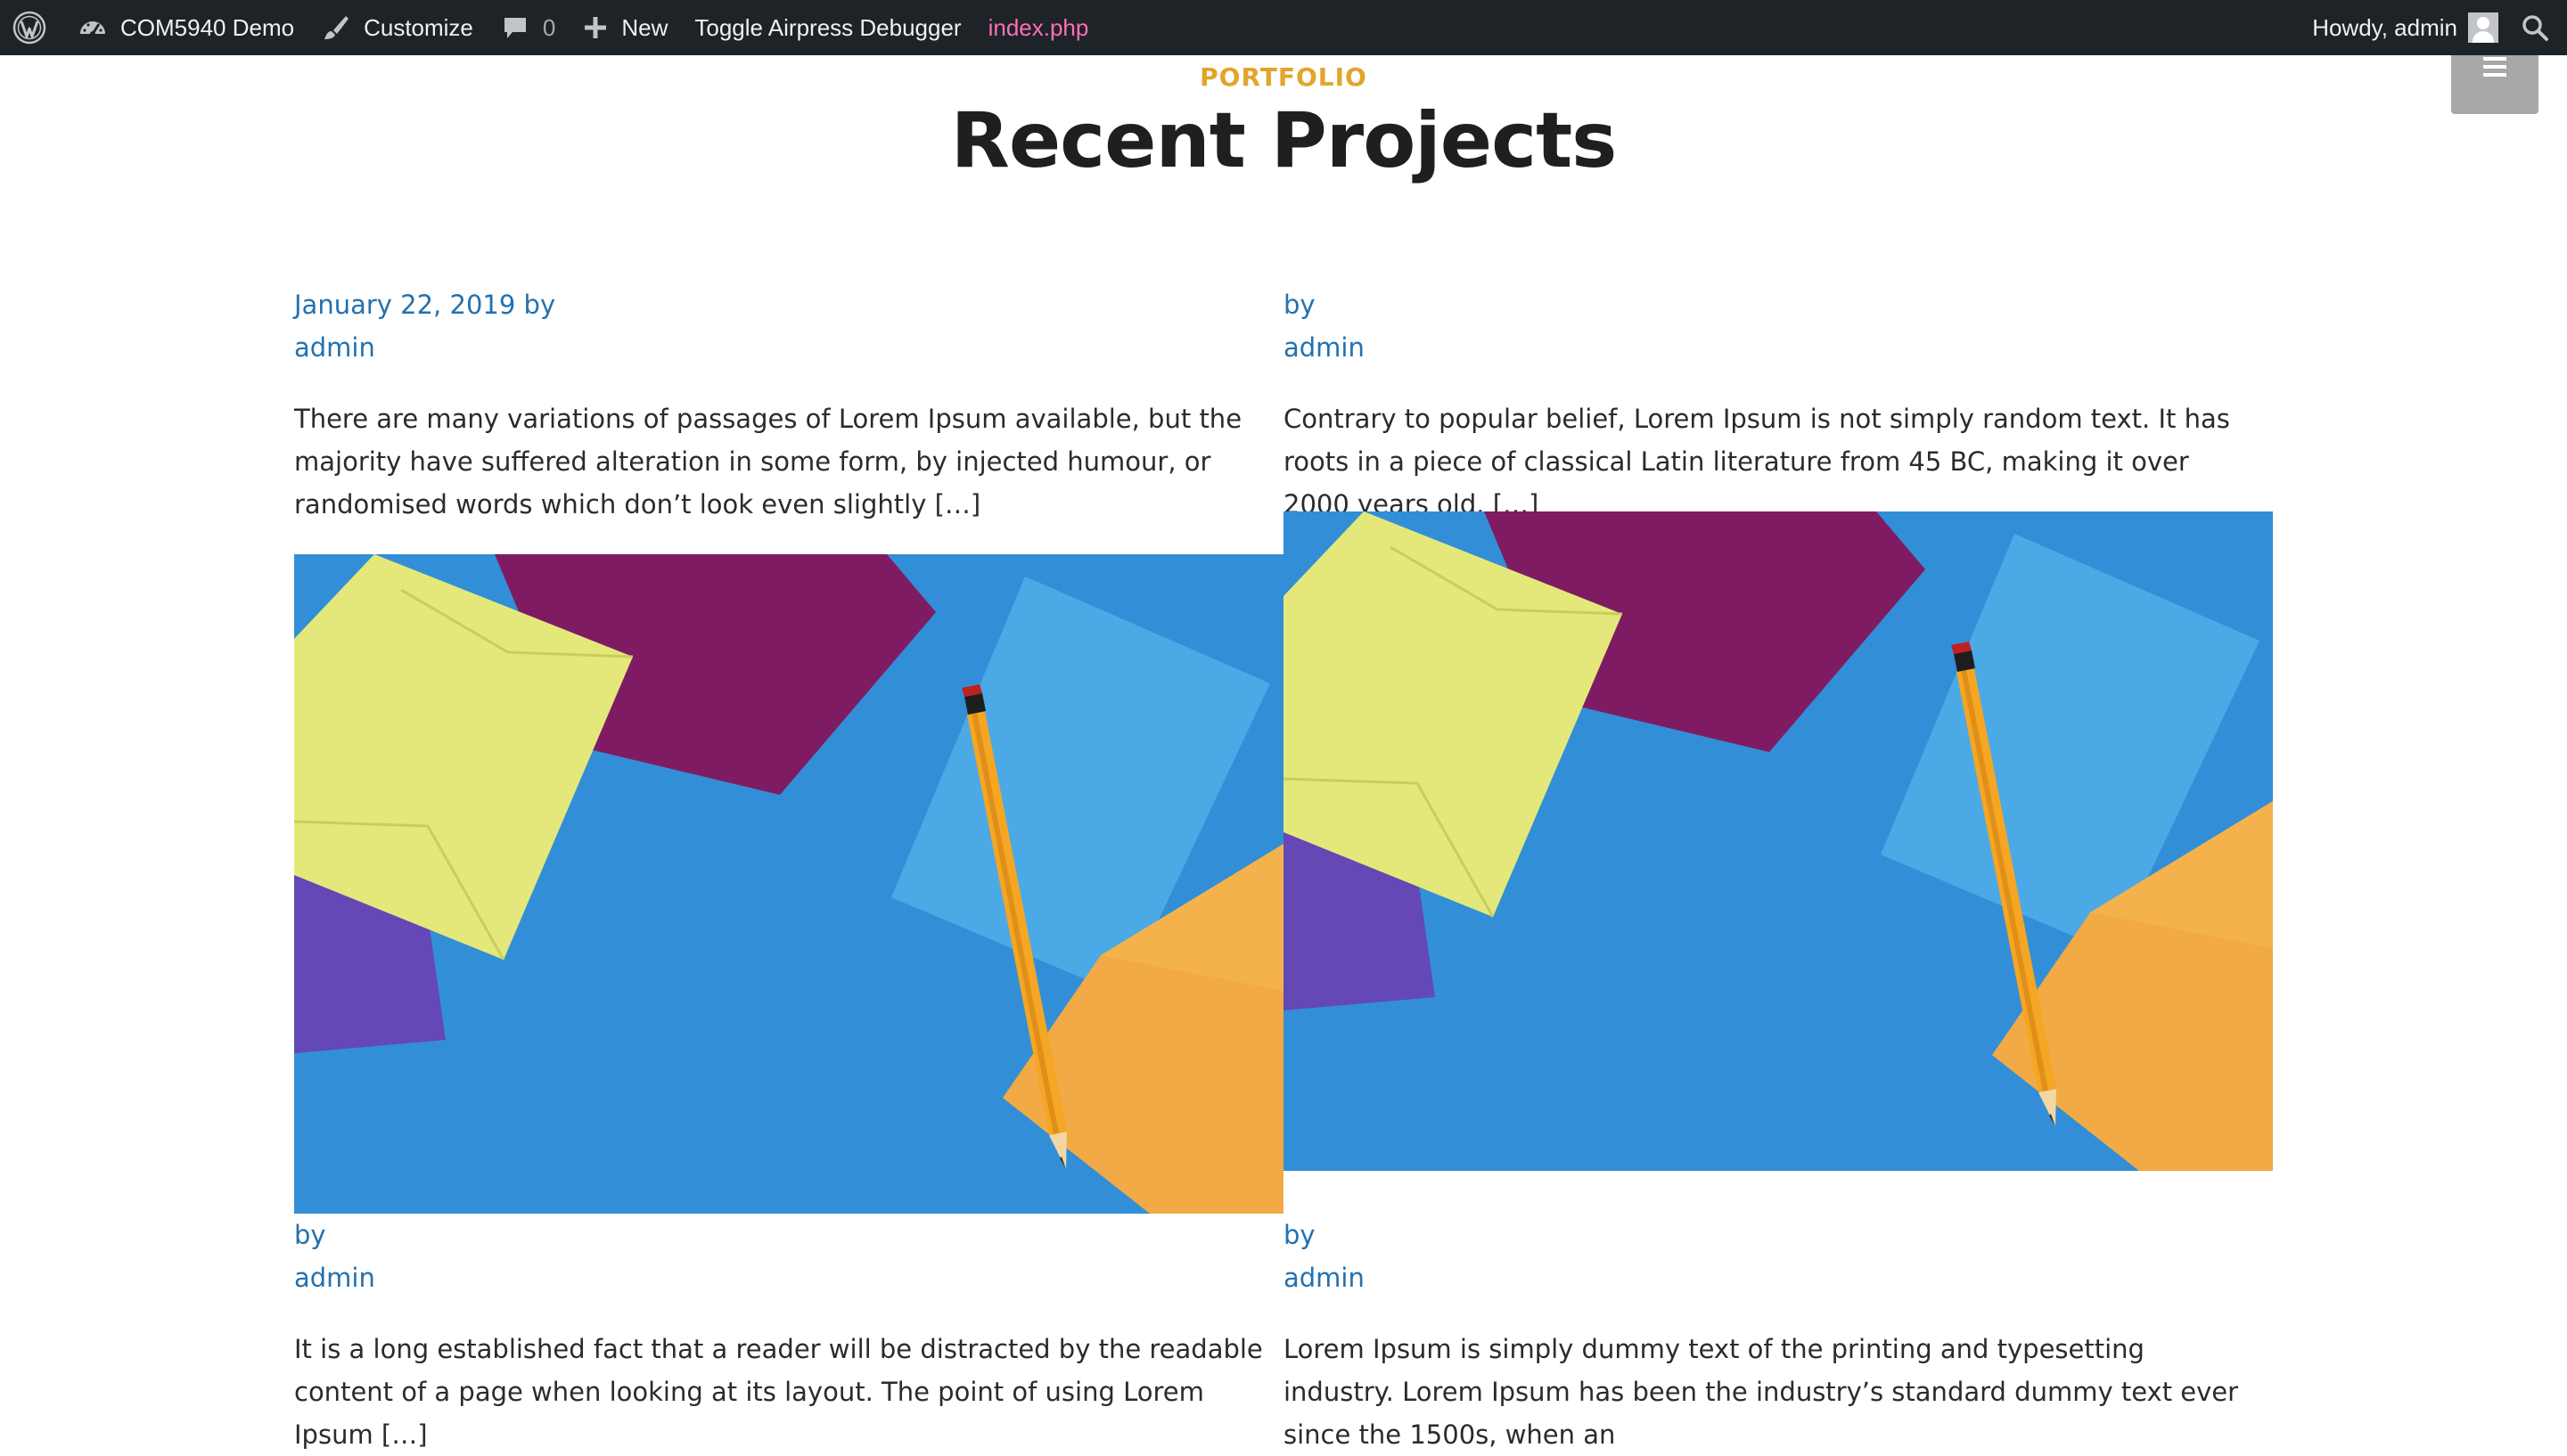 The width and height of the screenshot is (2567, 1456). I want to click on paintbrush-icon, so click(336, 28).